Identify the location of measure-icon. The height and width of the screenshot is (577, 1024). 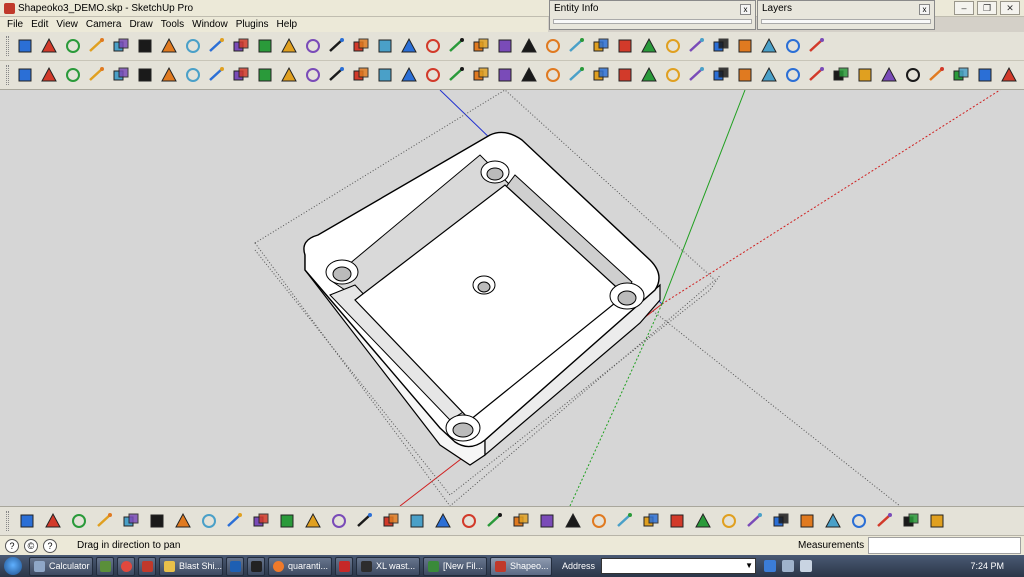
(817, 46).